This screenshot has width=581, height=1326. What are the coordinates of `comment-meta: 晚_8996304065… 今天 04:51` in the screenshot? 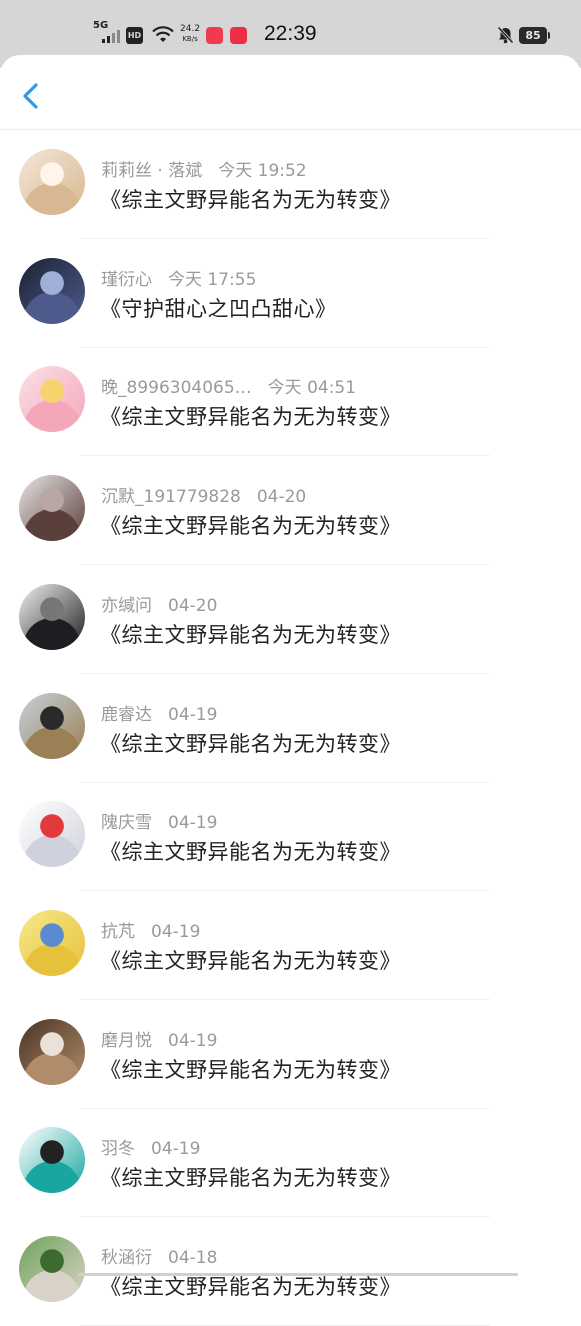 It's located at (228, 385).